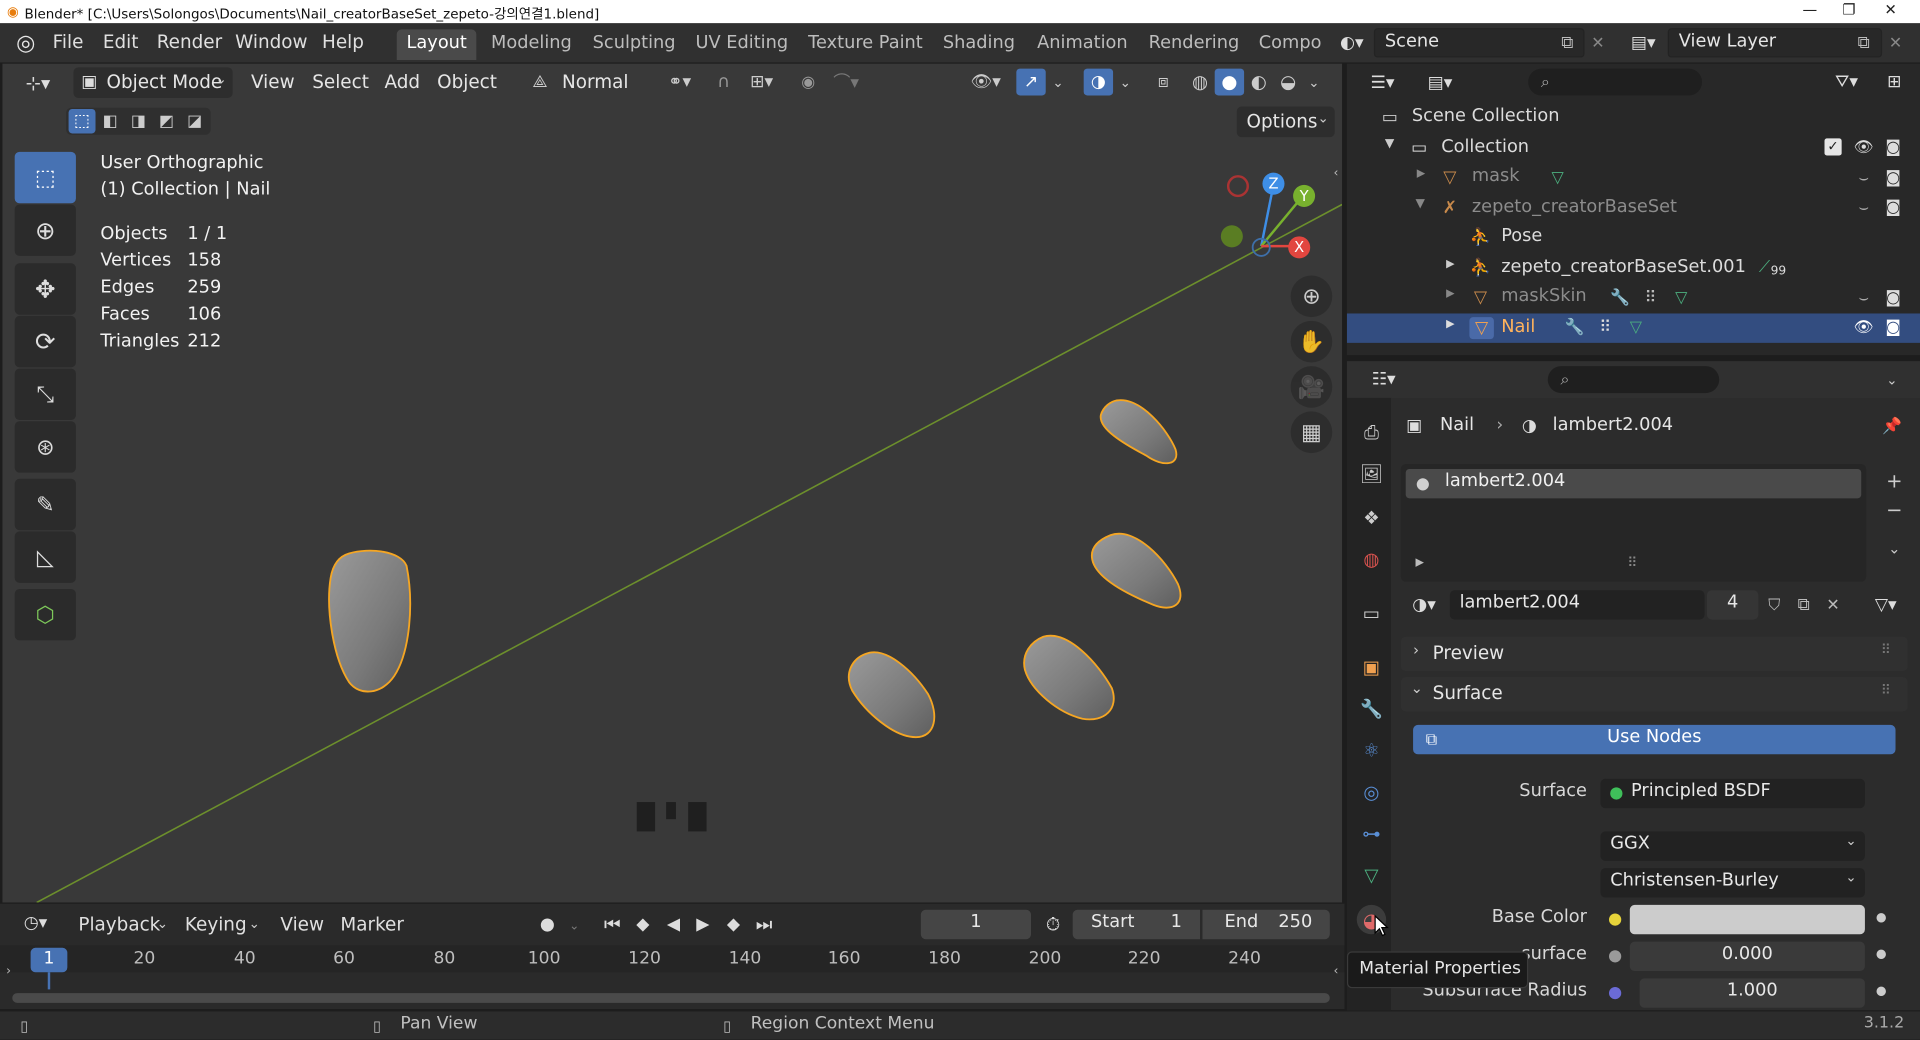  I want to click on menu-object: Object, so click(467, 82).